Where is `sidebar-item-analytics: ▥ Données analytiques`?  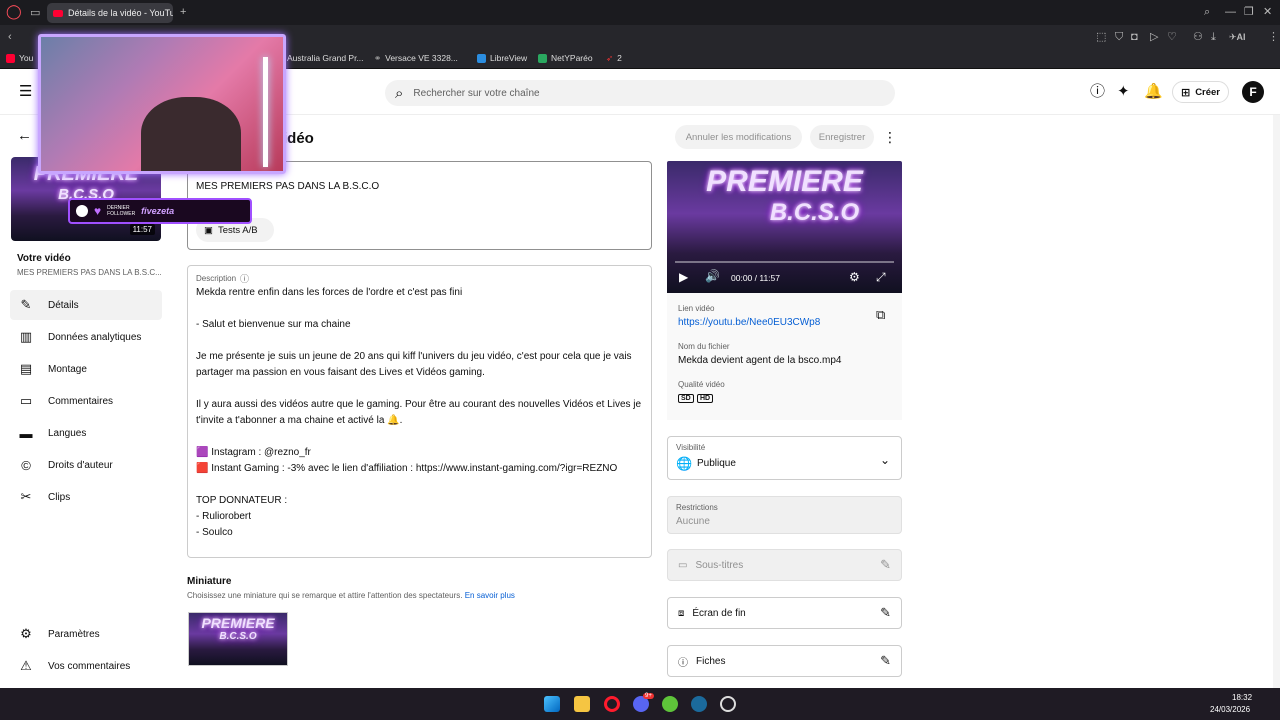
sidebar-item-analytics: ▥ Données analytiques is located at coordinates (86, 337).